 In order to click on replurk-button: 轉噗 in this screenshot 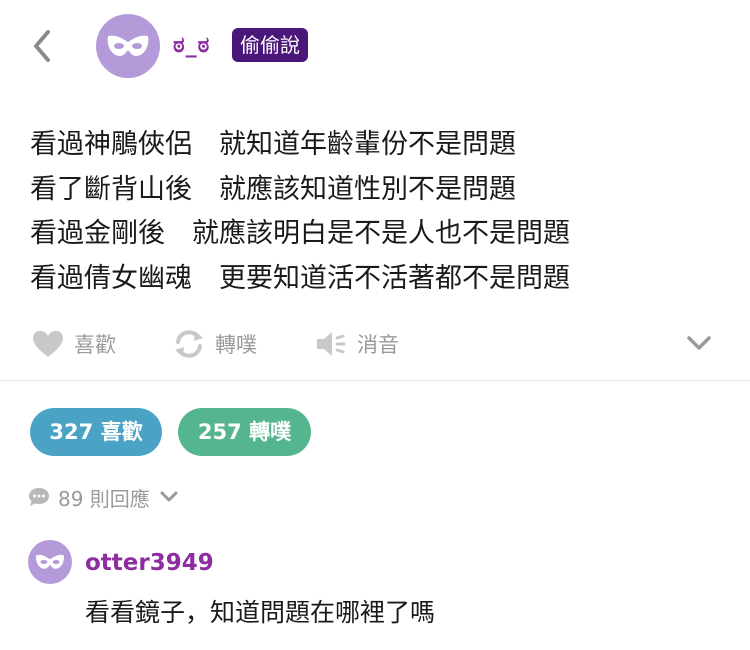, I will do `click(215, 344)`.